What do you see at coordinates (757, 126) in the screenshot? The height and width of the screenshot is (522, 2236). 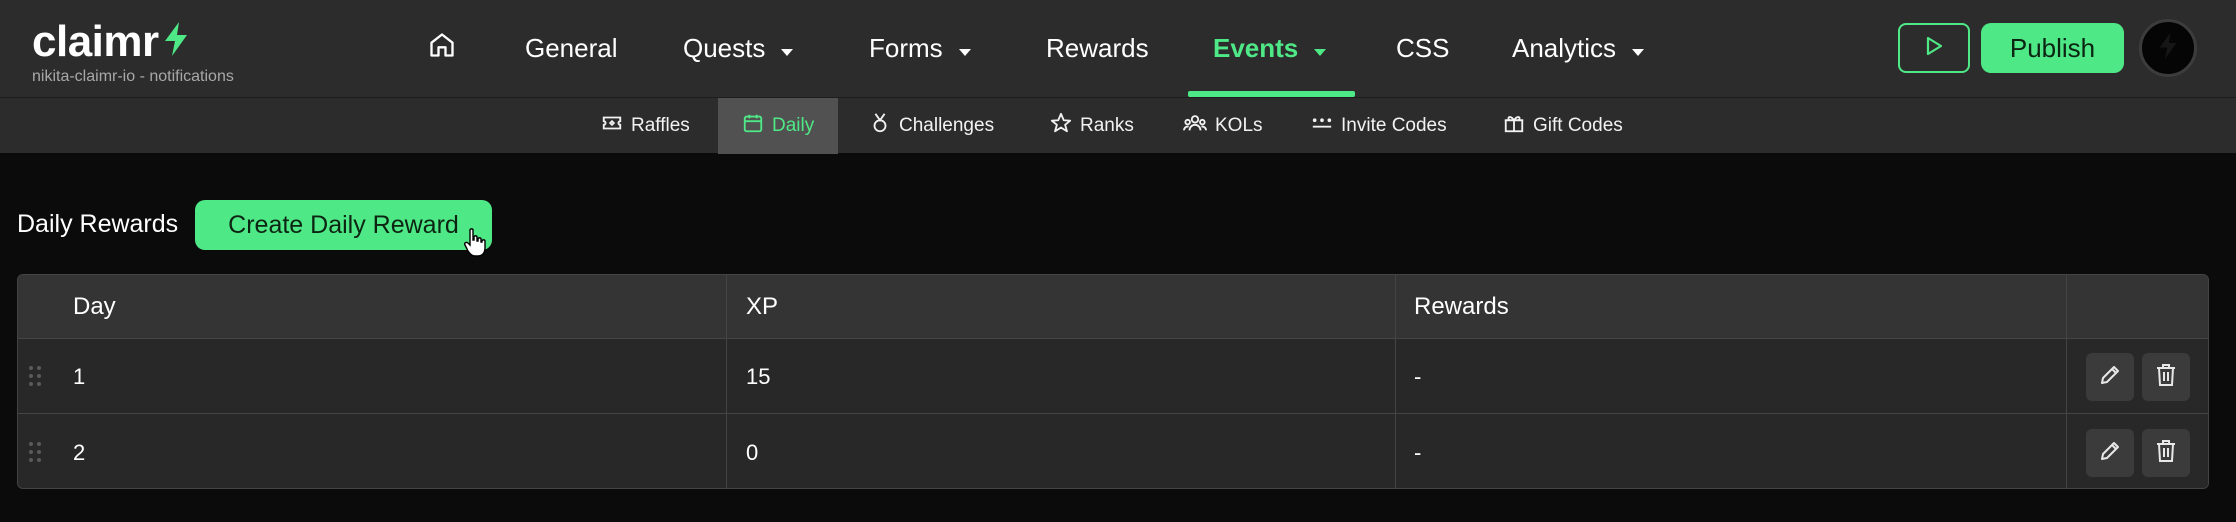 I see `calendar-icon` at bounding box center [757, 126].